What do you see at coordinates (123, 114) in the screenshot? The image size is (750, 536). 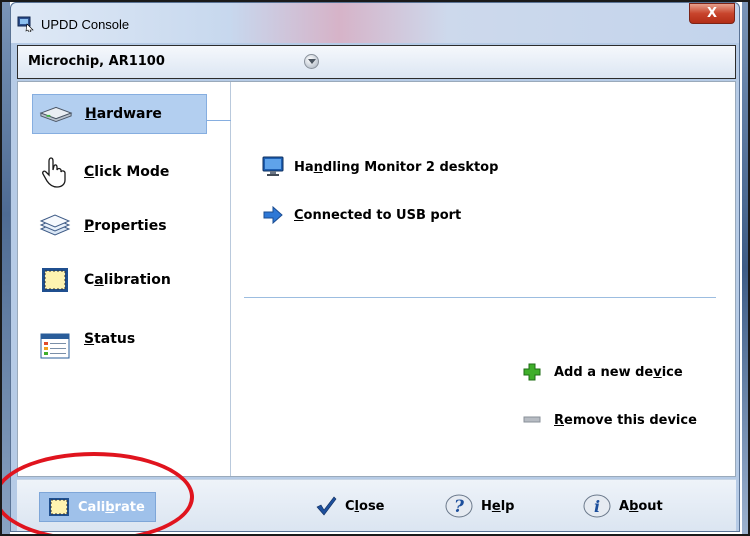 I see `sidebar-item-label: Hardware` at bounding box center [123, 114].